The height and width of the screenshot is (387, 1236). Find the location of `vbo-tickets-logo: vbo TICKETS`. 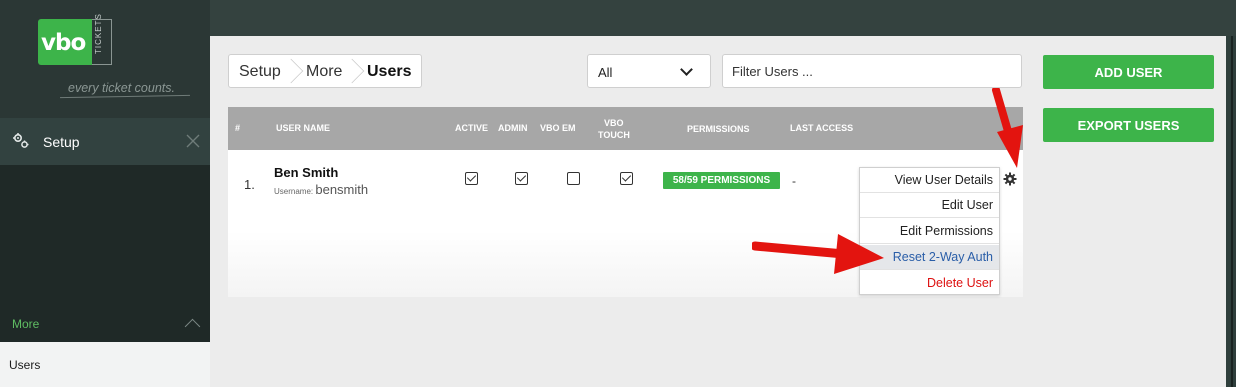

vbo-tickets-logo: vbo TICKETS is located at coordinates (75, 39).